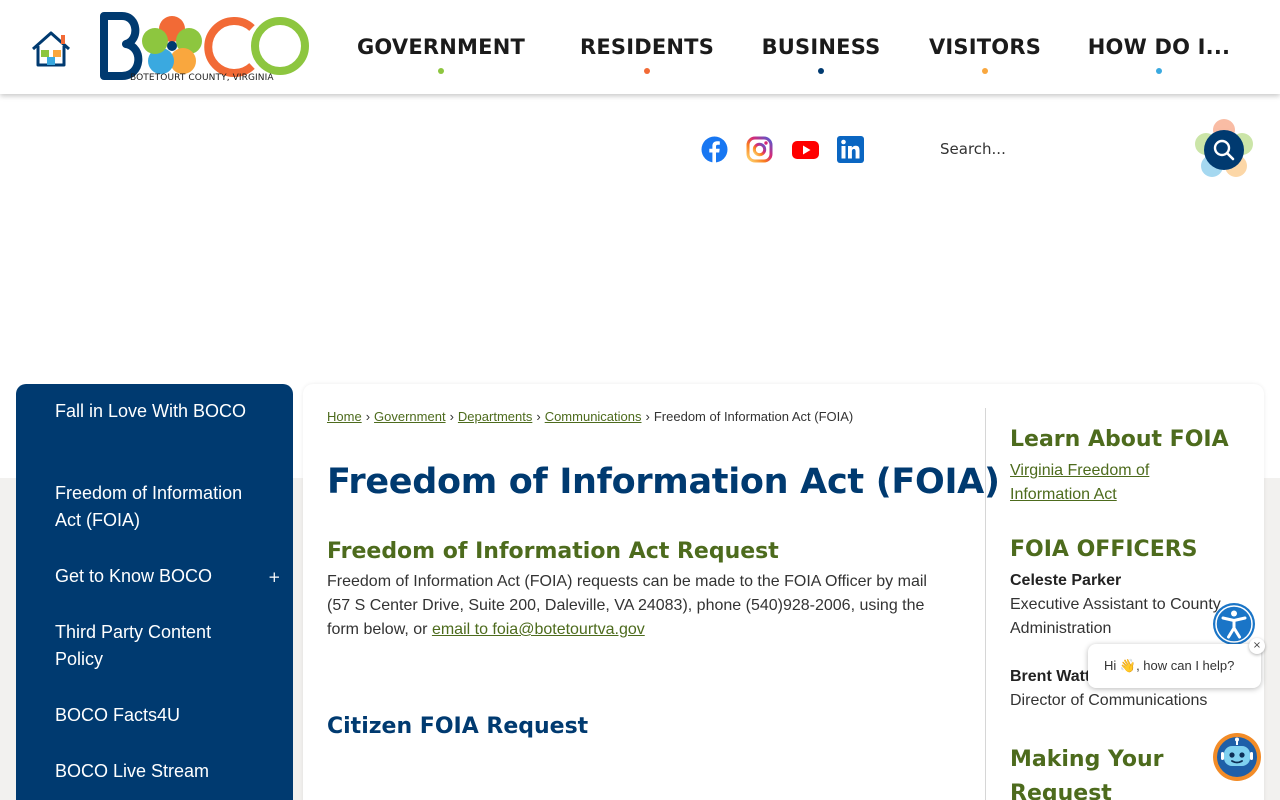 The width and height of the screenshot is (1280, 800). What do you see at coordinates (593, 416) in the screenshot?
I see `breadcrumb-communications: Communications` at bounding box center [593, 416].